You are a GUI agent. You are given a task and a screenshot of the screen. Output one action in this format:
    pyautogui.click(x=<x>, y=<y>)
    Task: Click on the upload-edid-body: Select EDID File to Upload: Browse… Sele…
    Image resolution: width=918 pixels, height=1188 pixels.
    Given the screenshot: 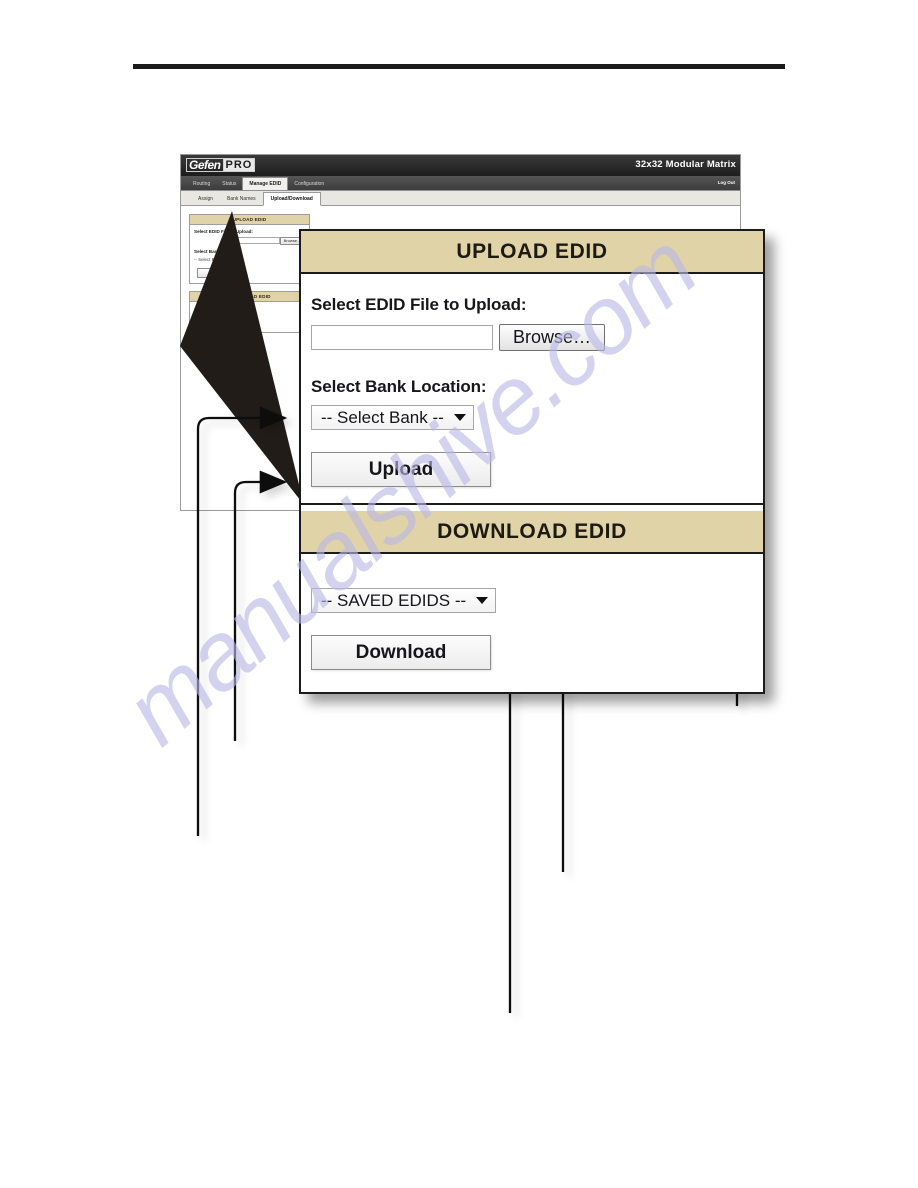 What is the action you would take?
    pyautogui.click(x=532, y=392)
    